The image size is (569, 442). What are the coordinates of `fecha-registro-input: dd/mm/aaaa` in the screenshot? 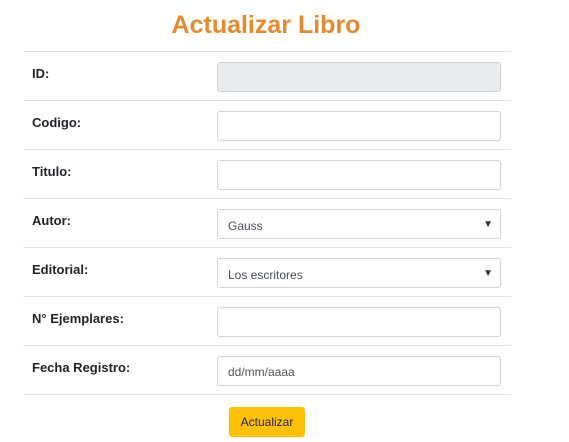 It's located at (359, 371).